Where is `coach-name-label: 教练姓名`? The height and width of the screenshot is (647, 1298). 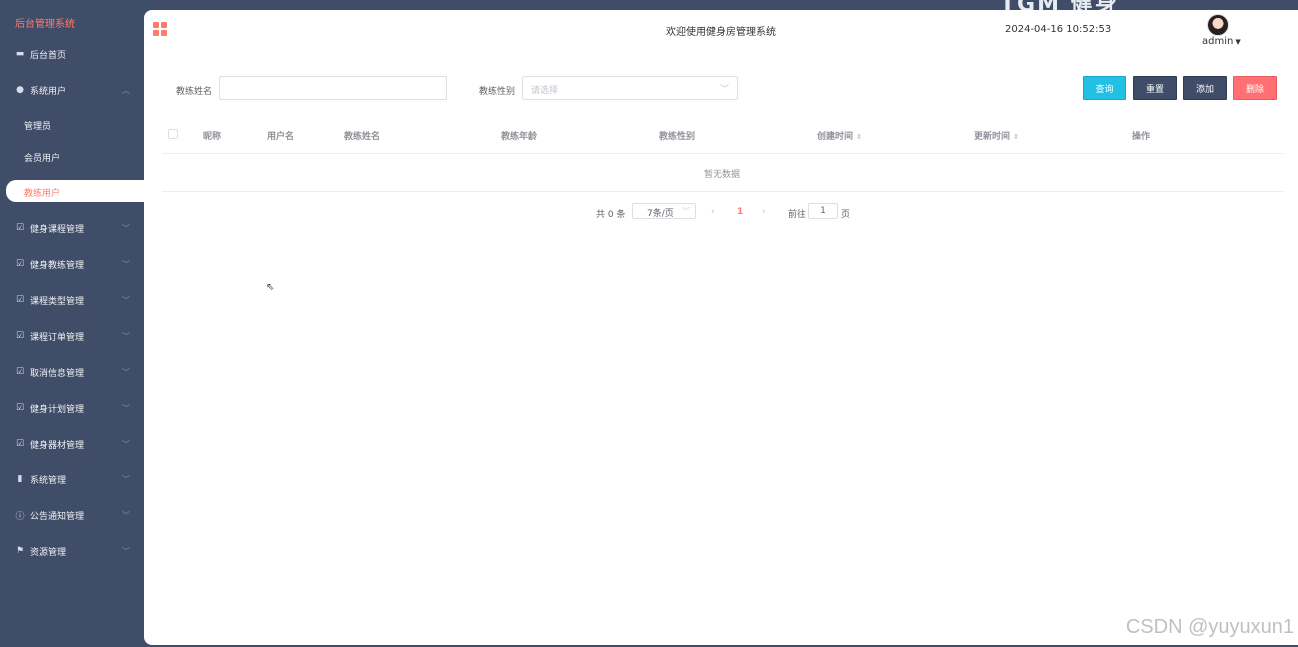
coach-name-label: 教练姓名 is located at coordinates (194, 92).